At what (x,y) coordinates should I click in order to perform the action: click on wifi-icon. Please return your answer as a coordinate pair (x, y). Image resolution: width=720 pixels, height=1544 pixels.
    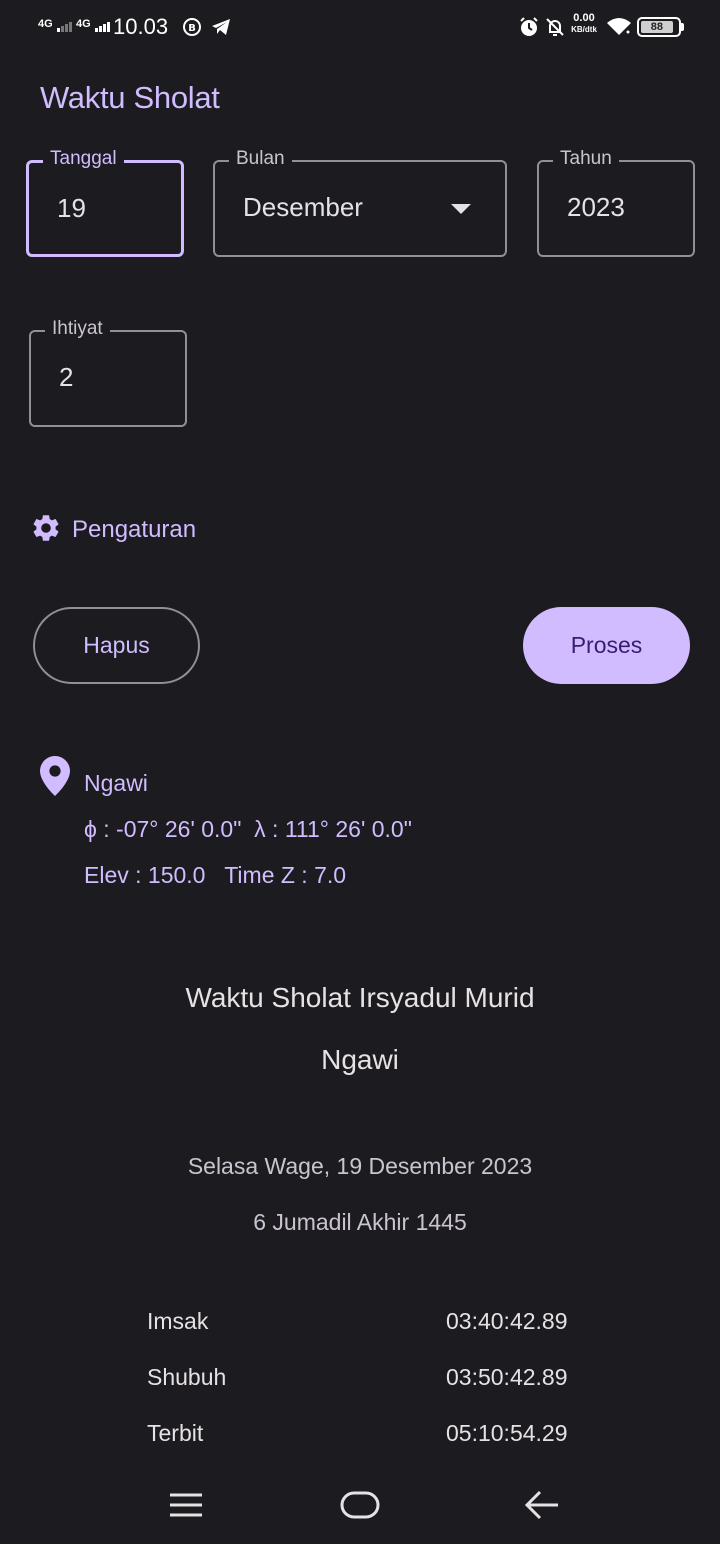
    Looking at the image, I should click on (619, 28).